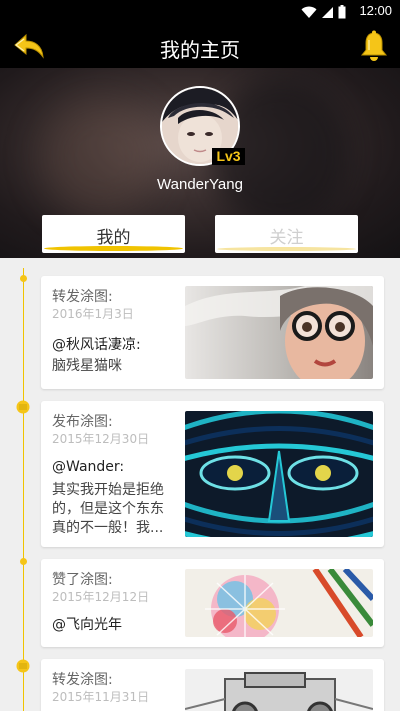 This screenshot has height=711, width=400. I want to click on card-user: @飞向光年, so click(87, 624).